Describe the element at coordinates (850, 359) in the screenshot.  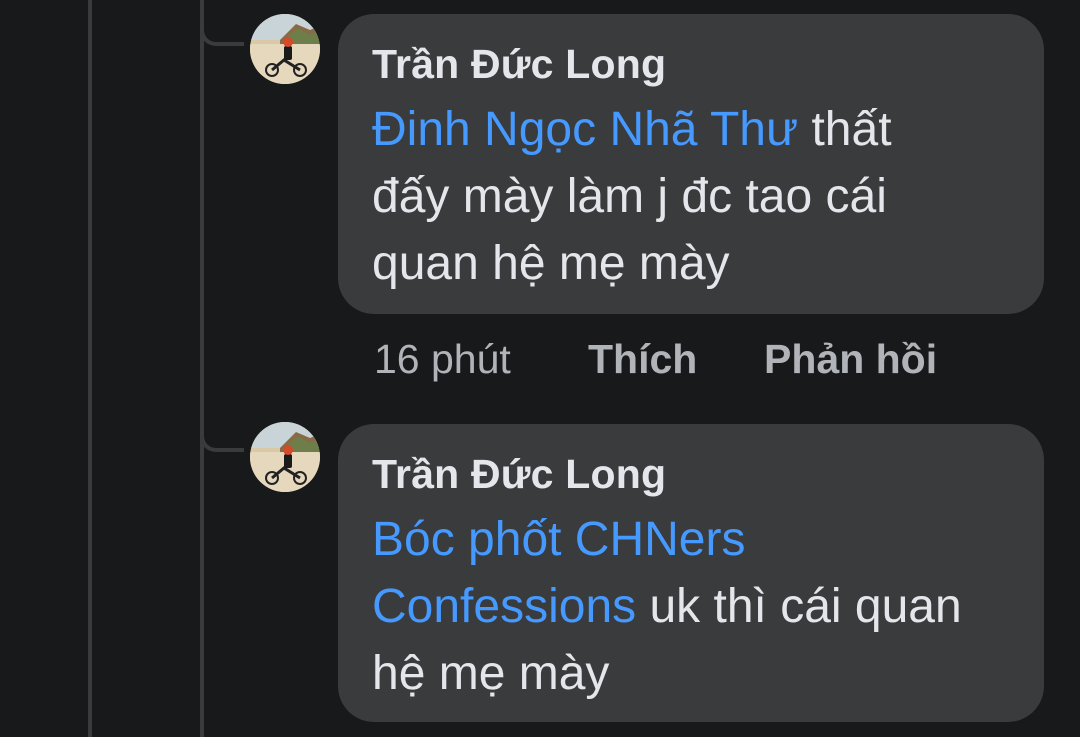
I see `reply-button: Phản hồi` at that location.